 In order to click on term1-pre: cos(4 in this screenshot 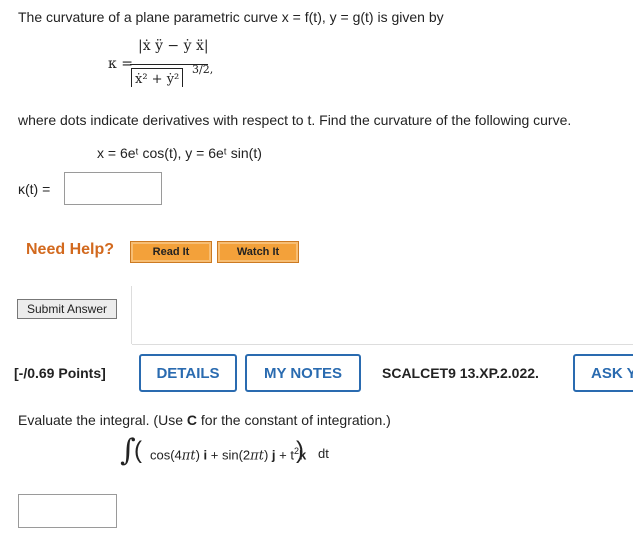, I will do `click(166, 455)`.